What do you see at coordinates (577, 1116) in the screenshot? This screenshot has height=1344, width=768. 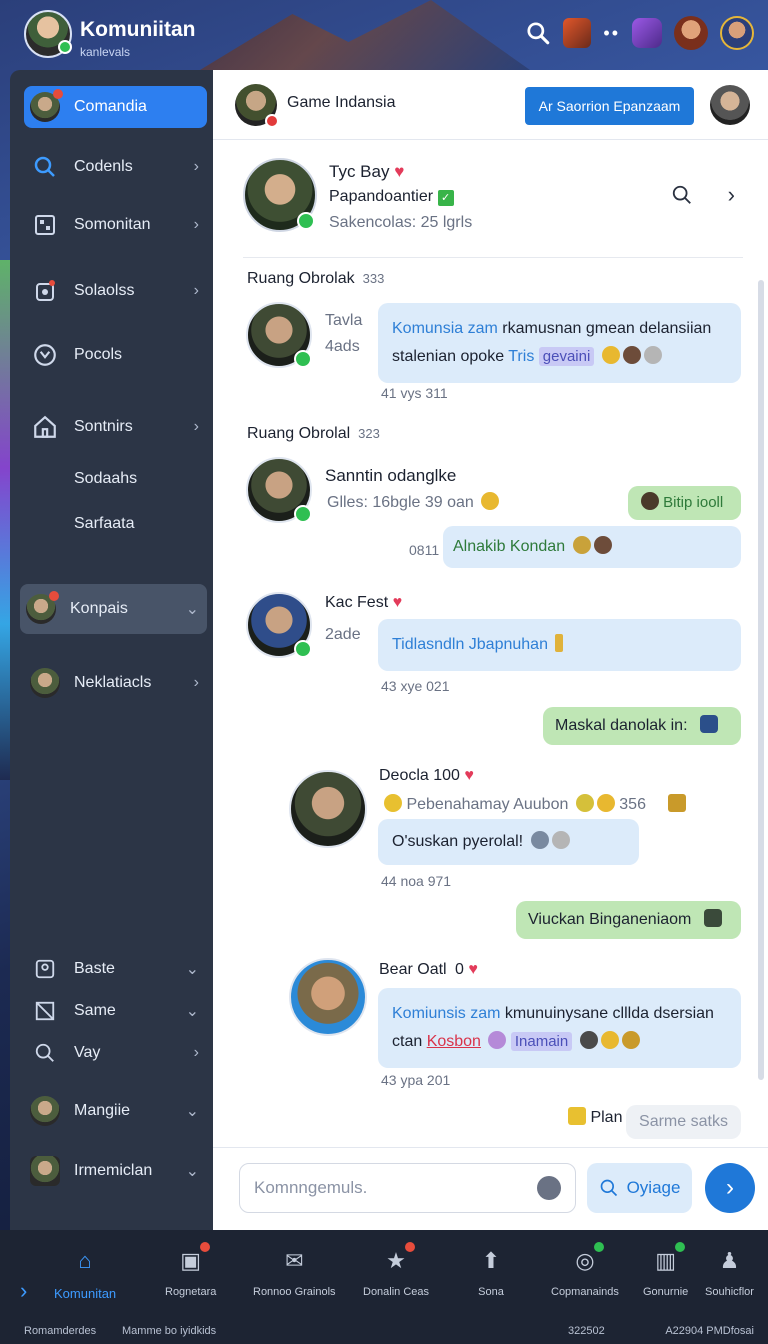 I see `bulb-emoji-icon` at bounding box center [577, 1116].